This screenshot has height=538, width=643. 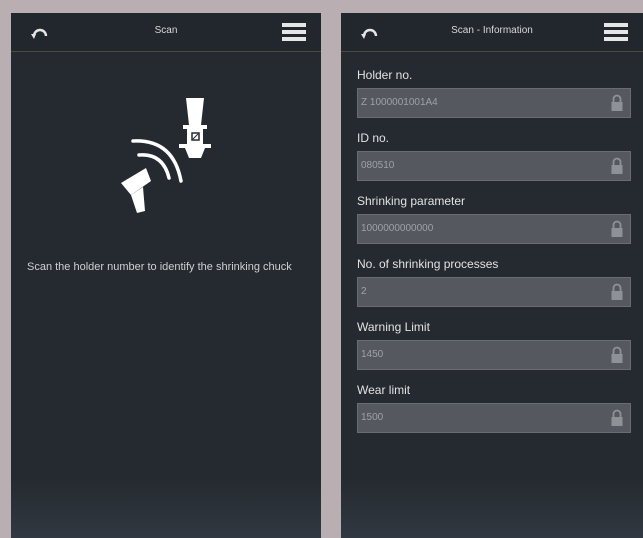 What do you see at coordinates (494, 418) in the screenshot?
I see `wear-limit-field: 1500` at bounding box center [494, 418].